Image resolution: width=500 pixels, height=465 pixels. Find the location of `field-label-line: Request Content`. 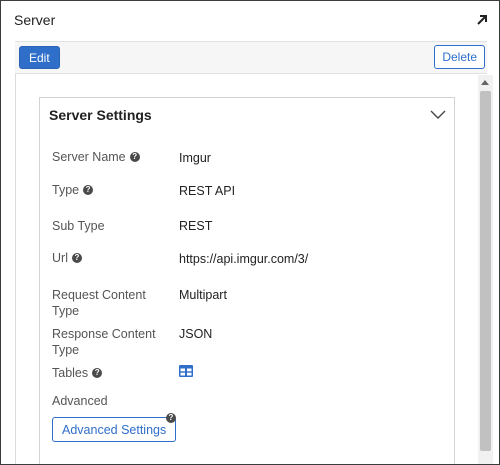

field-label-line: Request Content is located at coordinates (99, 295).